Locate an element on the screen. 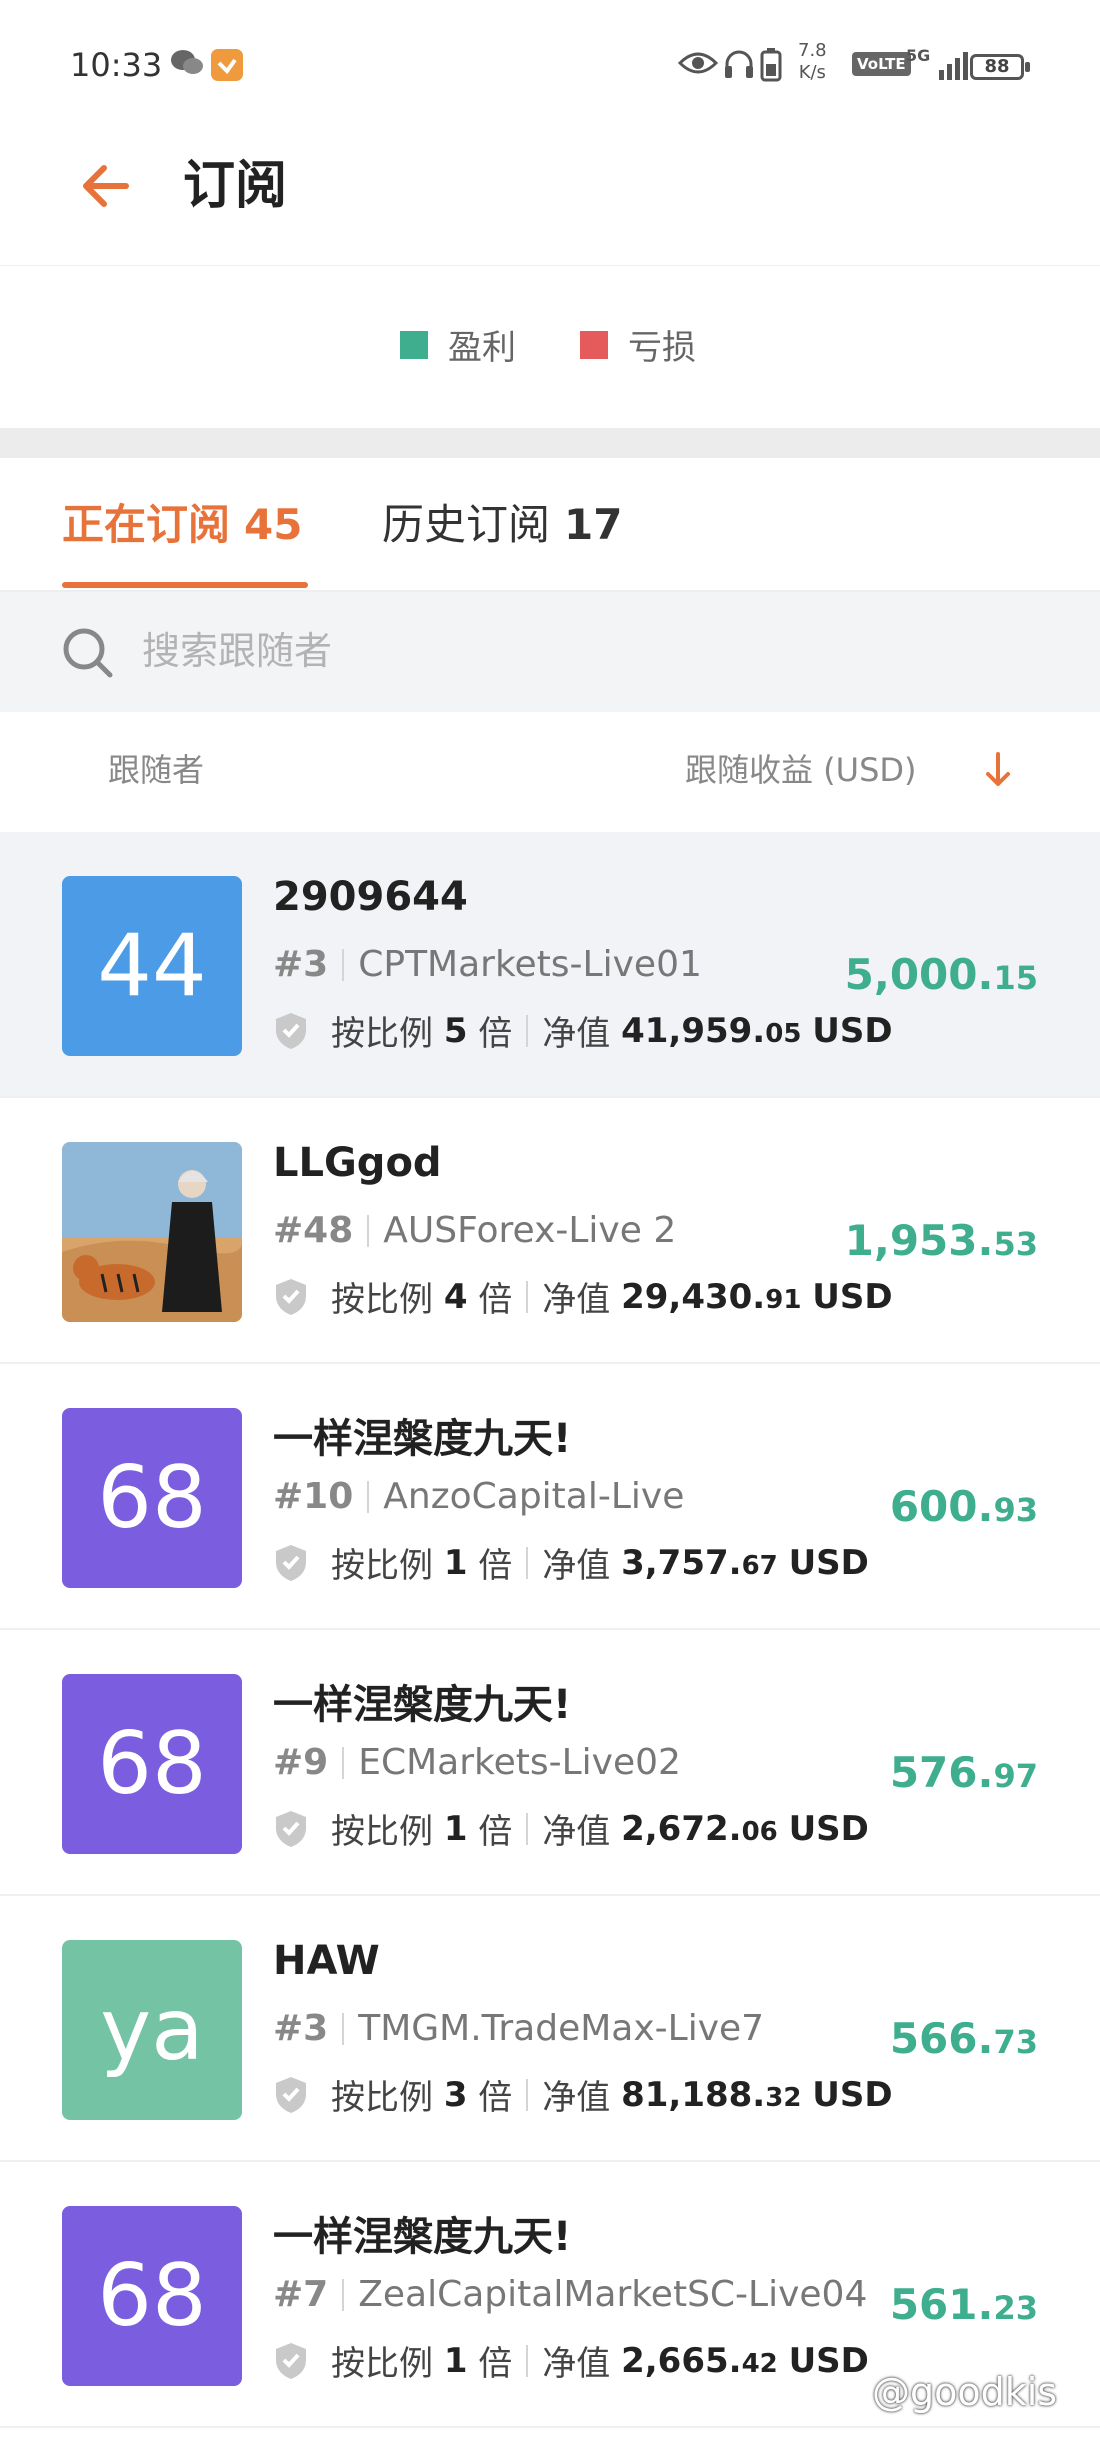 This screenshot has height=2442, width=1100. avatar-photo-image is located at coordinates (152, 1232).